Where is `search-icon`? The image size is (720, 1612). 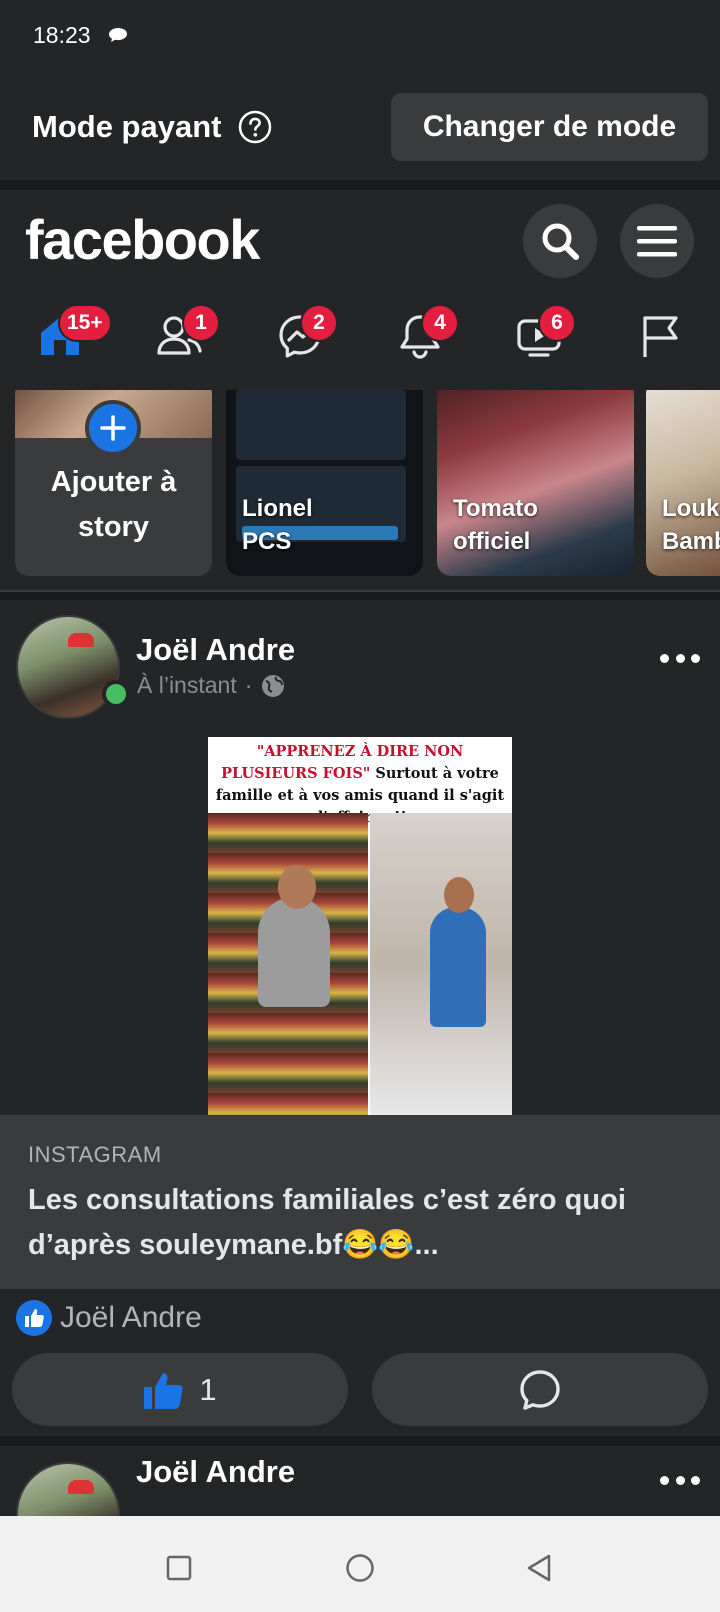
search-icon is located at coordinates (560, 241).